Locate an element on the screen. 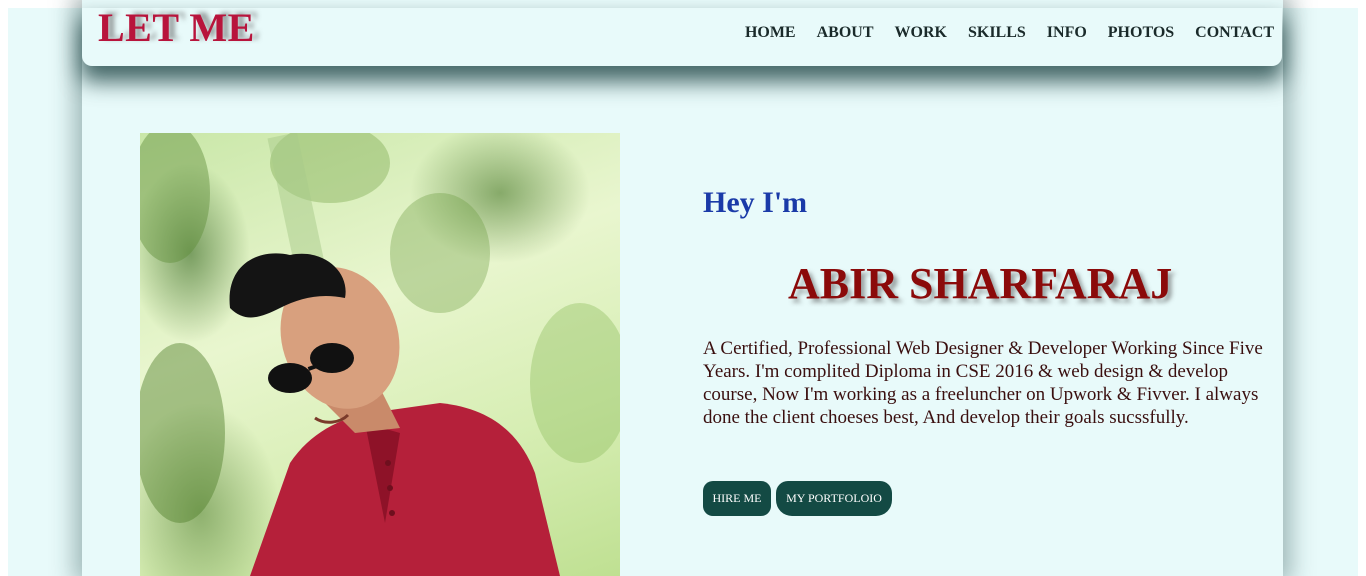 Image resolution: width=1366 pixels, height=576 pixels. site-logo: LET ME is located at coordinates (176, 27).